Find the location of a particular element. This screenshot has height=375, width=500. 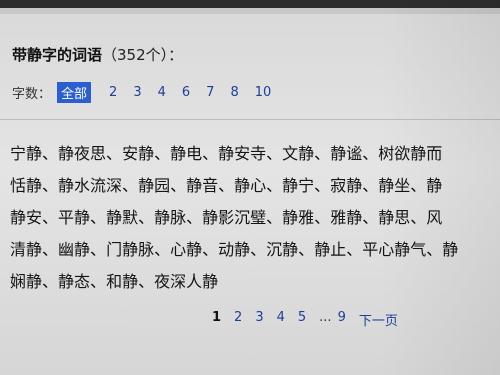

next-page-link: 下一页 is located at coordinates (378, 319).